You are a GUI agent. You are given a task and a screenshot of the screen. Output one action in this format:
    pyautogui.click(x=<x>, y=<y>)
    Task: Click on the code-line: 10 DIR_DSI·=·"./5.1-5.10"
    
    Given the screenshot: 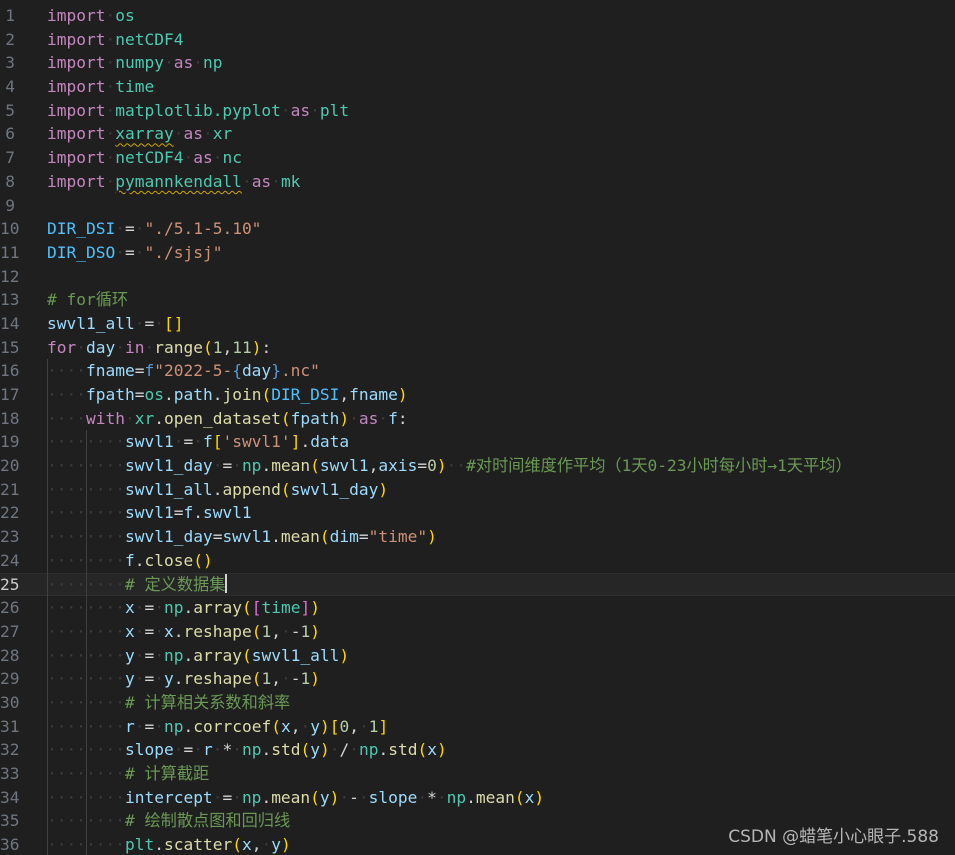 What is the action you would take?
    pyautogui.click(x=477, y=229)
    